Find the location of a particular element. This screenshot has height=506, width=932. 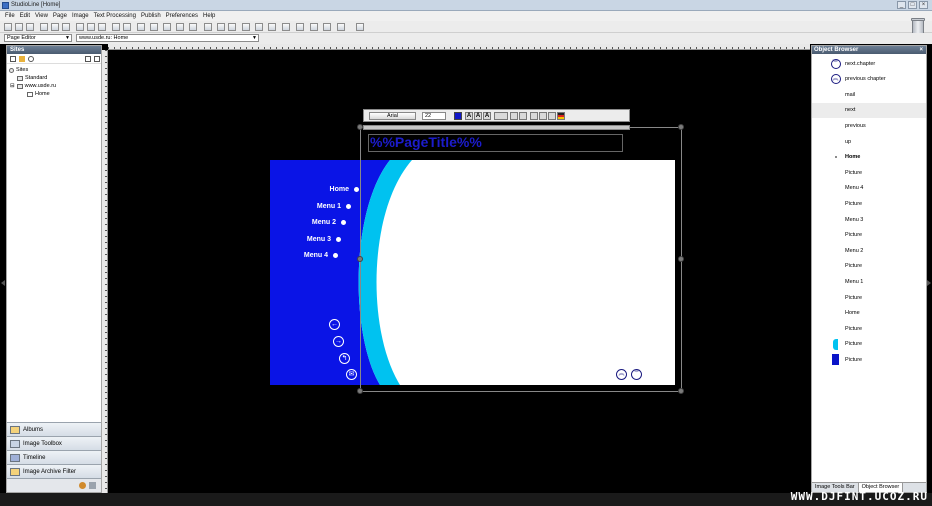

next-icon: → is located at coordinates (338, 341).